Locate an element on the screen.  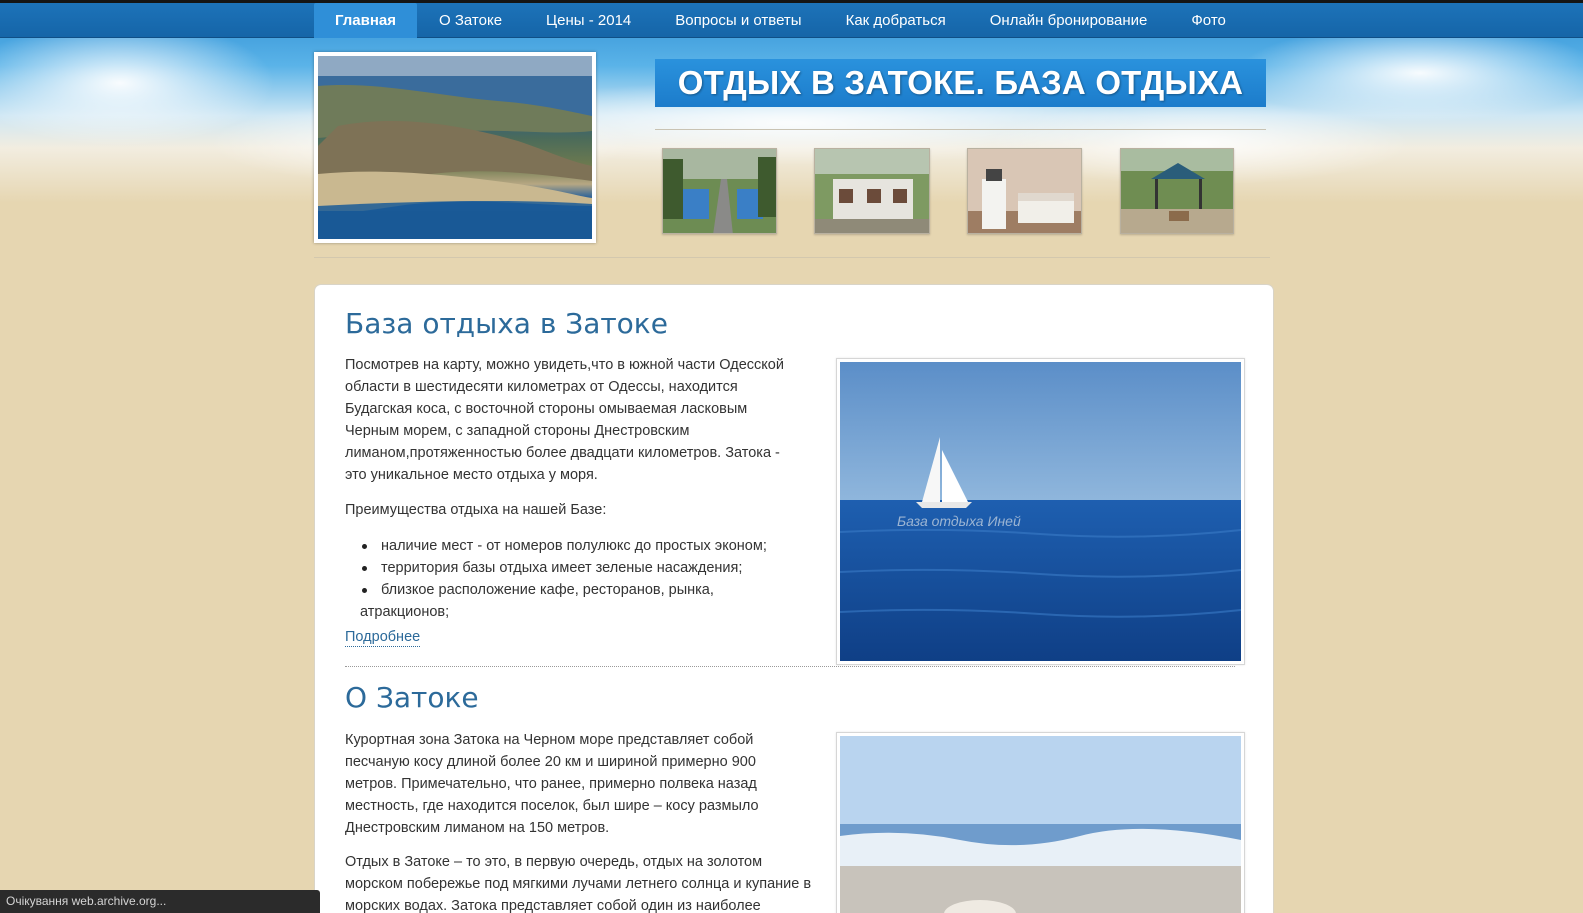
hero-divider is located at coordinates (792, 257).